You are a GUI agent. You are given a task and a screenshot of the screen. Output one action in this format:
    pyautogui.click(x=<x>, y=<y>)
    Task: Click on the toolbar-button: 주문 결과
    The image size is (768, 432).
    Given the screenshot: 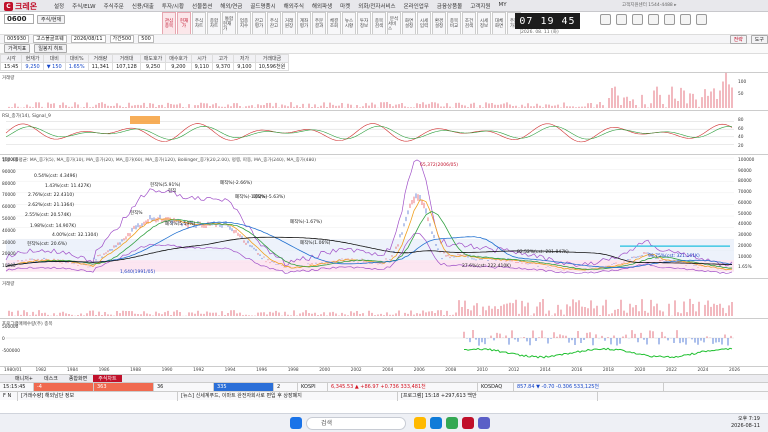 What is the action you would take?
    pyautogui.click(x=319, y=24)
    